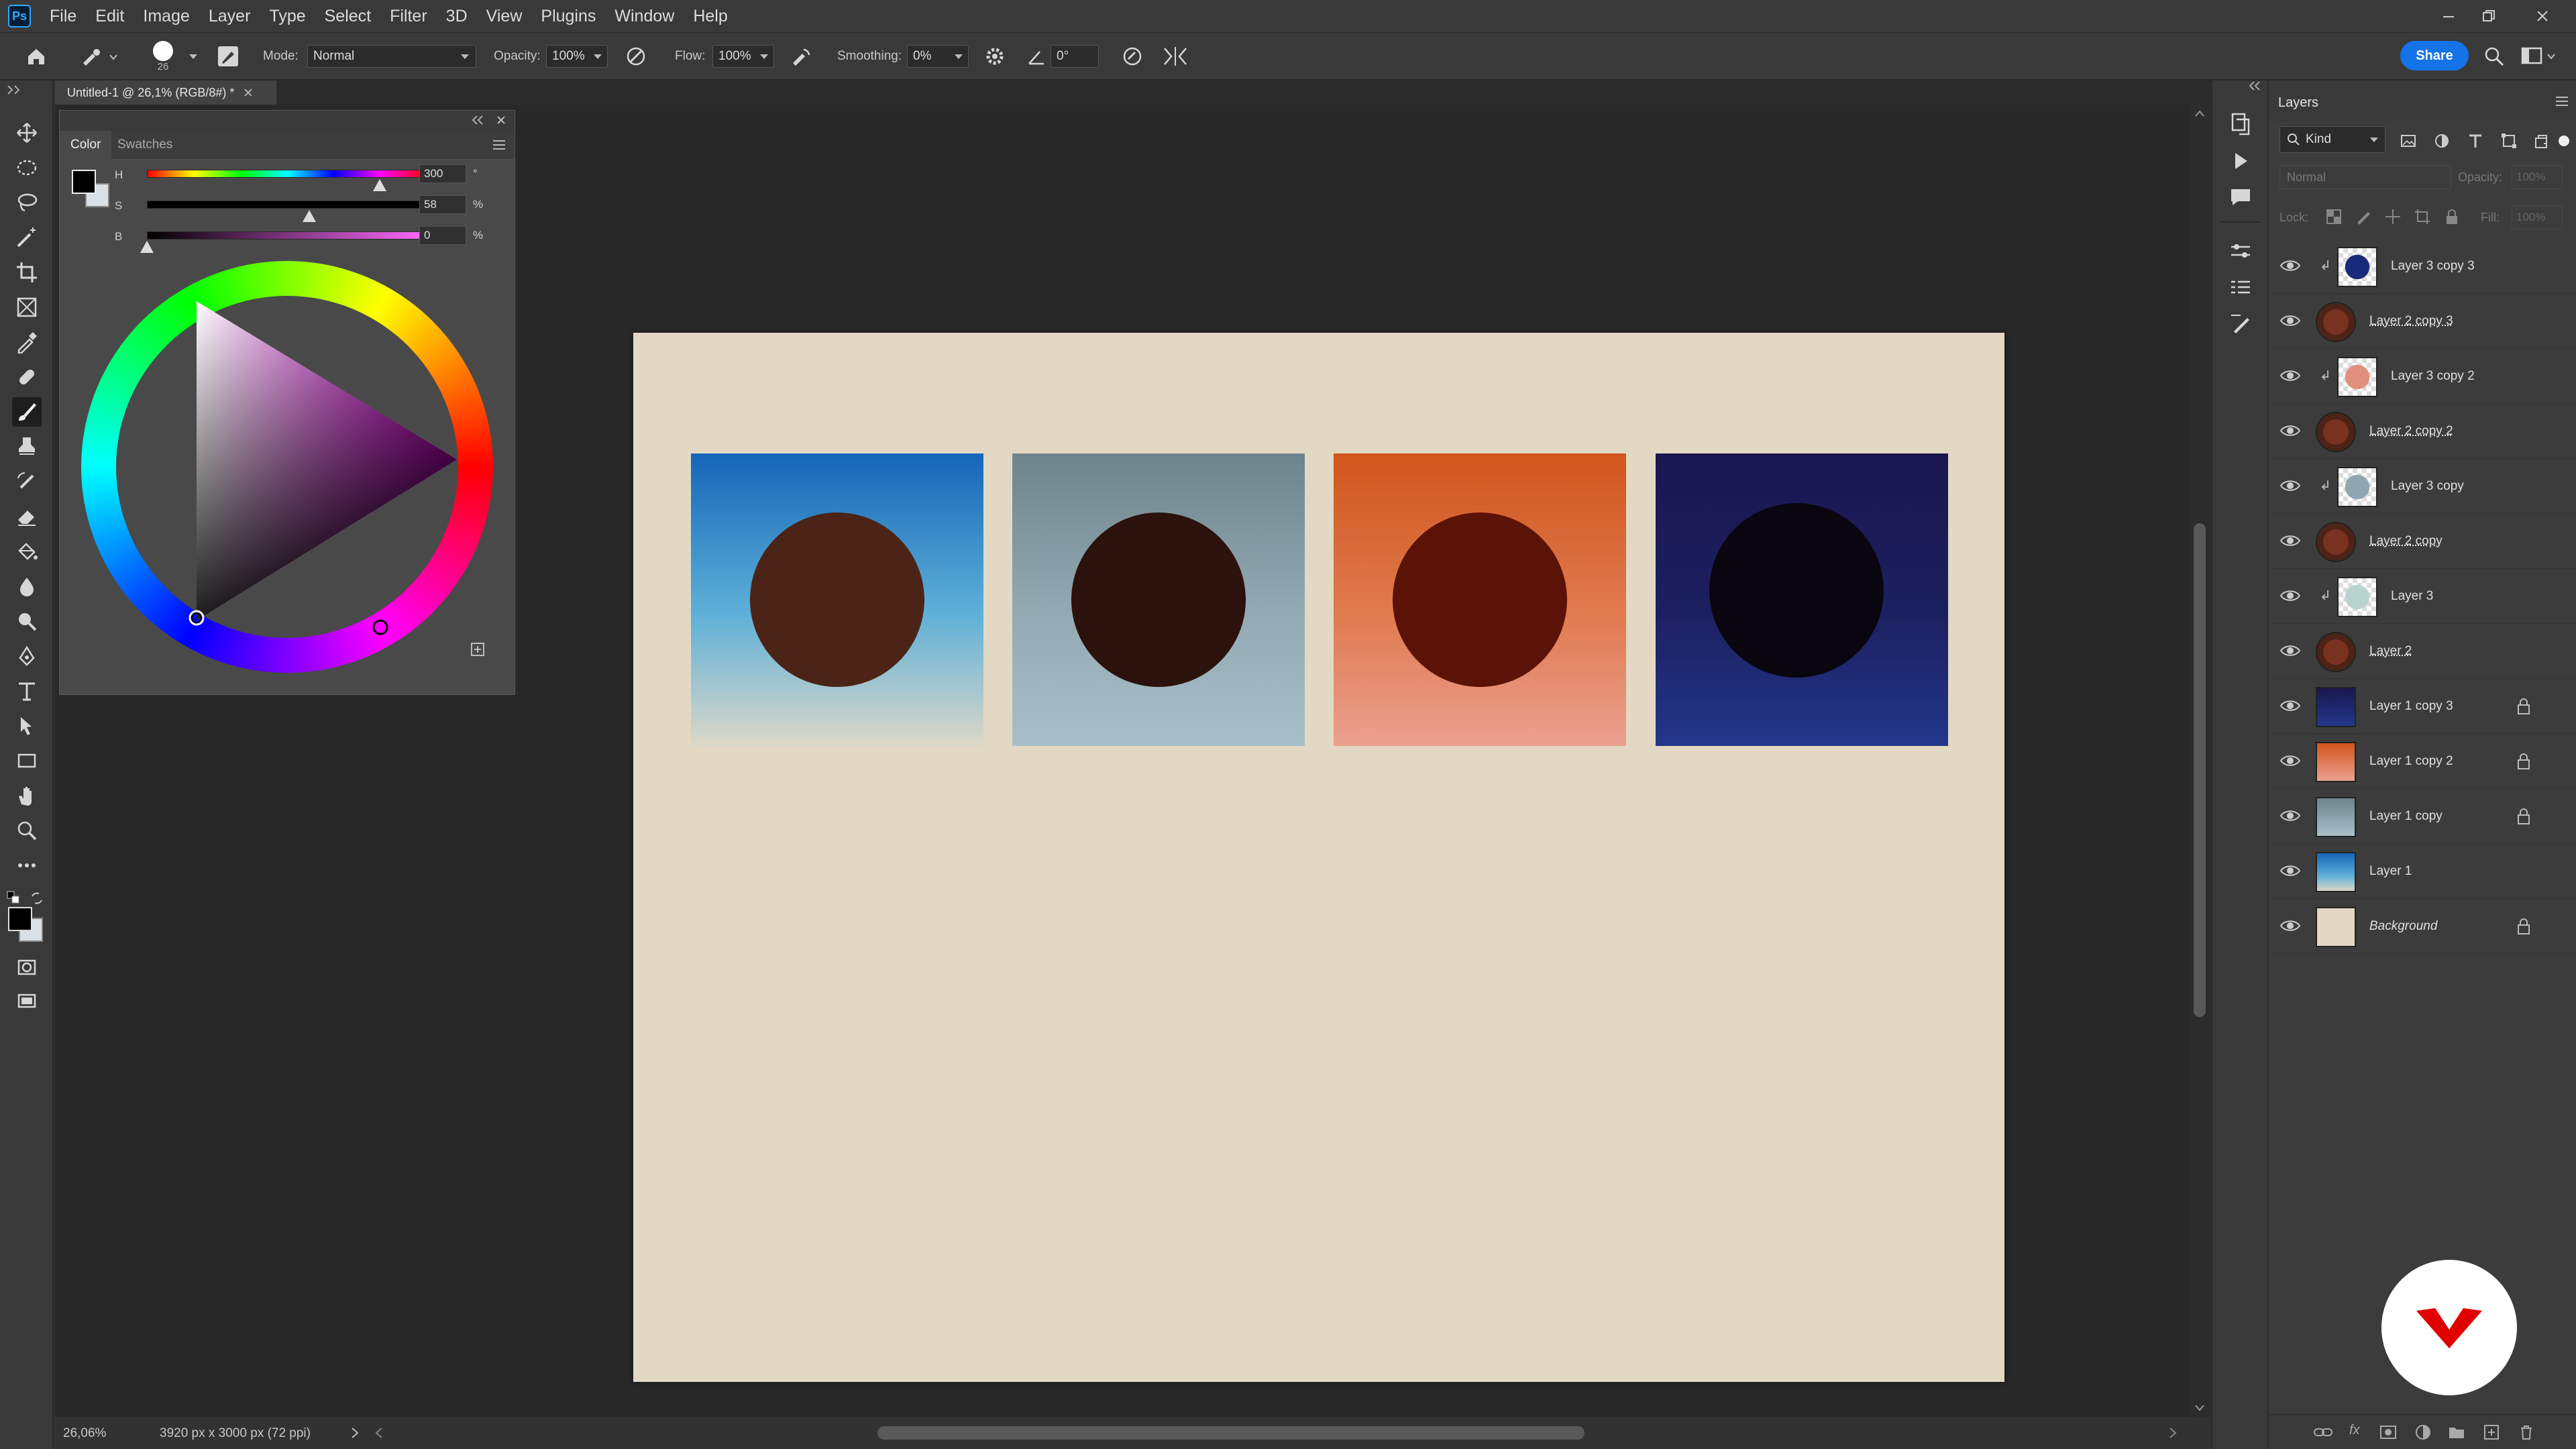 The width and height of the screenshot is (2576, 1449). I want to click on tile-blue, so click(837, 599).